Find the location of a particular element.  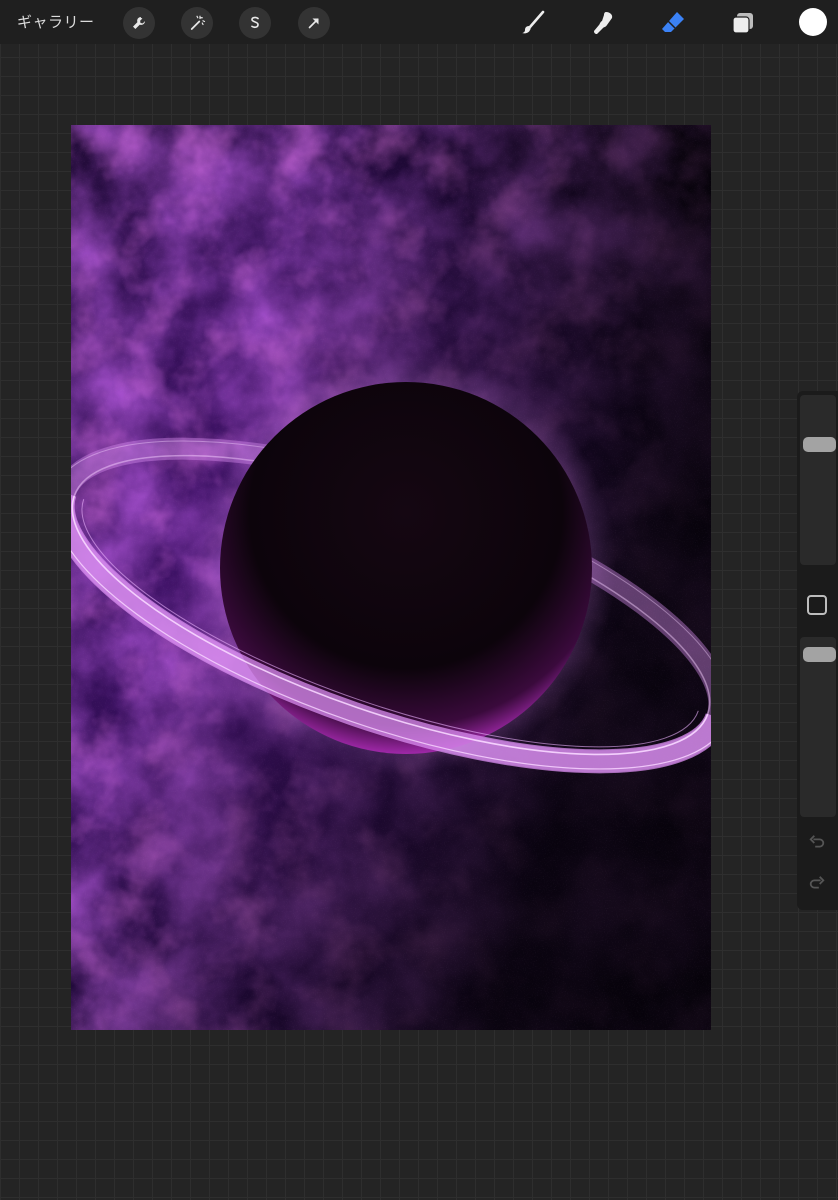

layers-icon is located at coordinates (743, 23).